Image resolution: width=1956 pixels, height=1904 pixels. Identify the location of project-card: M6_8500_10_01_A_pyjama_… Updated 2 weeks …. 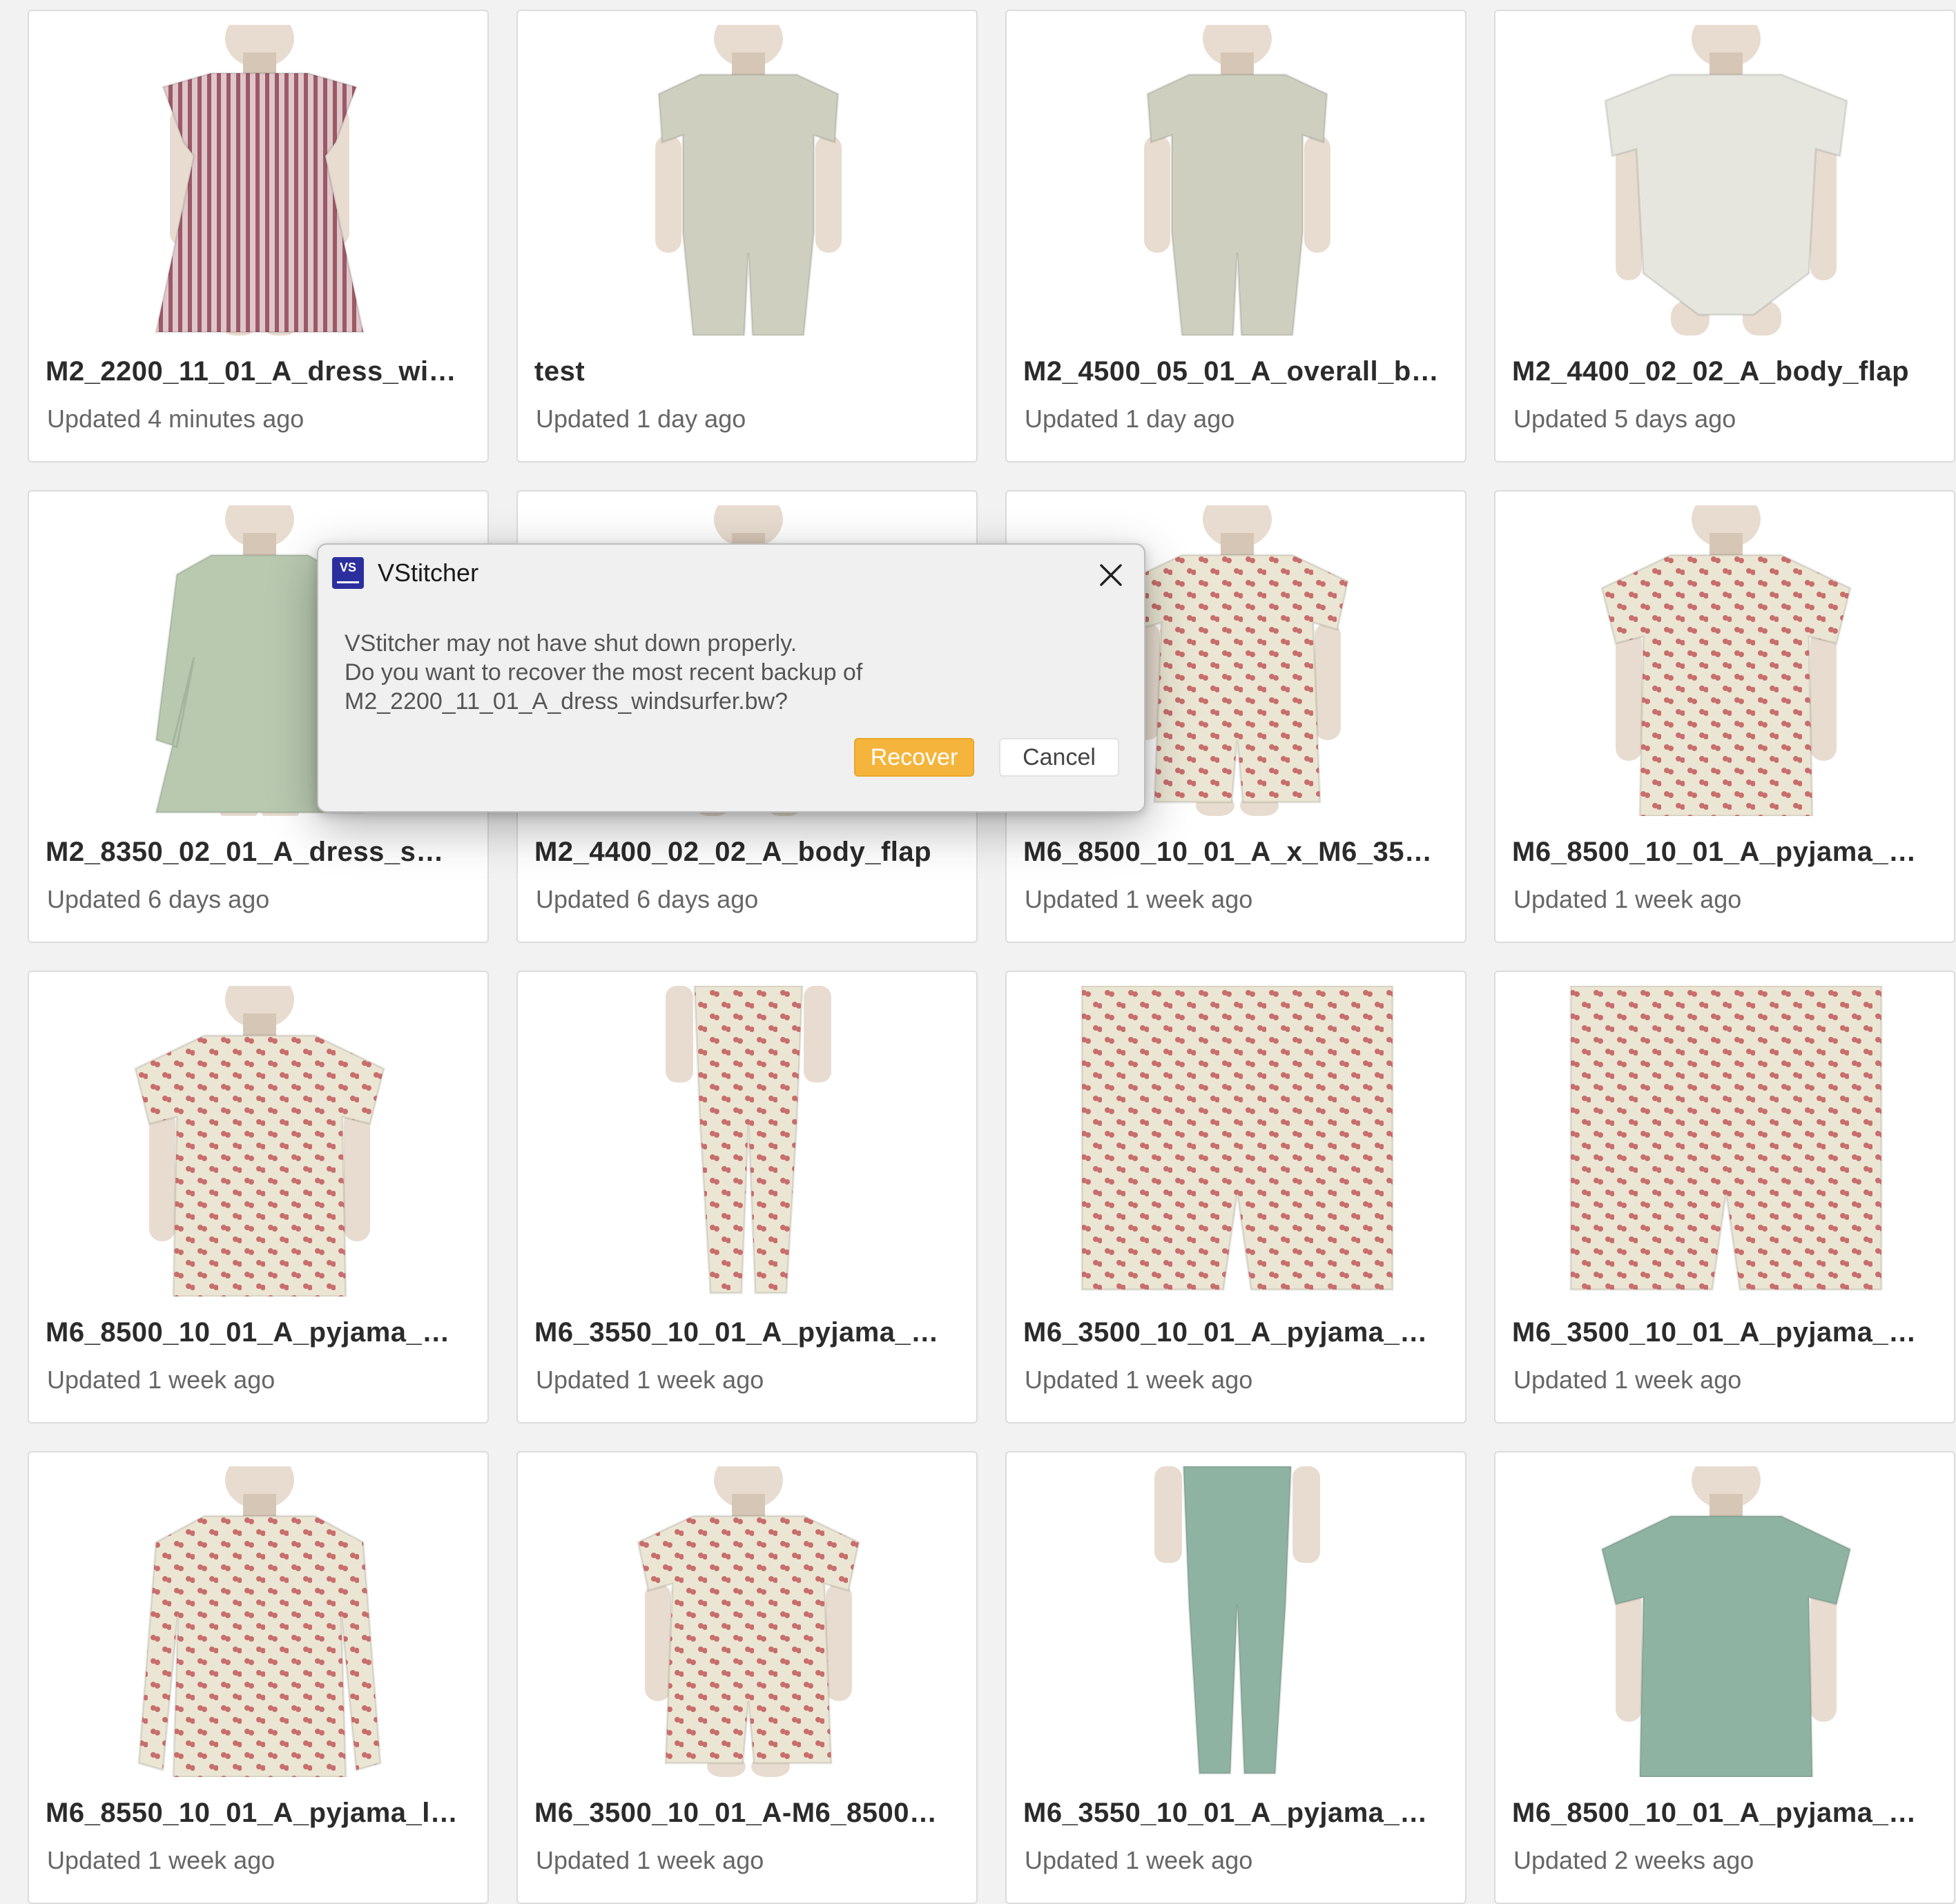
(1724, 1677).